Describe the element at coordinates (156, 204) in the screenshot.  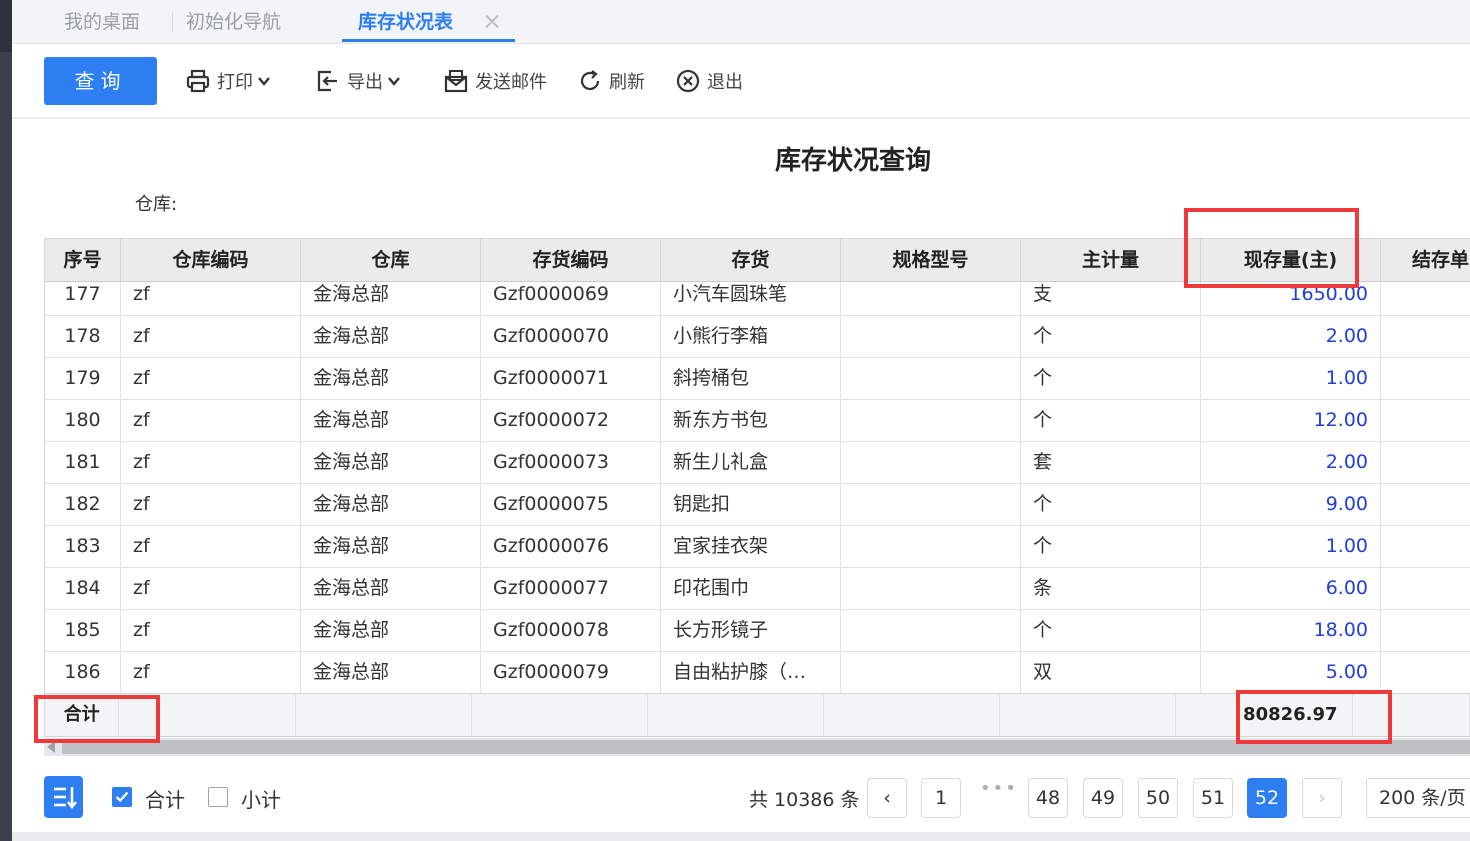
I see `warehouse-filter-label: 仓库:` at that location.